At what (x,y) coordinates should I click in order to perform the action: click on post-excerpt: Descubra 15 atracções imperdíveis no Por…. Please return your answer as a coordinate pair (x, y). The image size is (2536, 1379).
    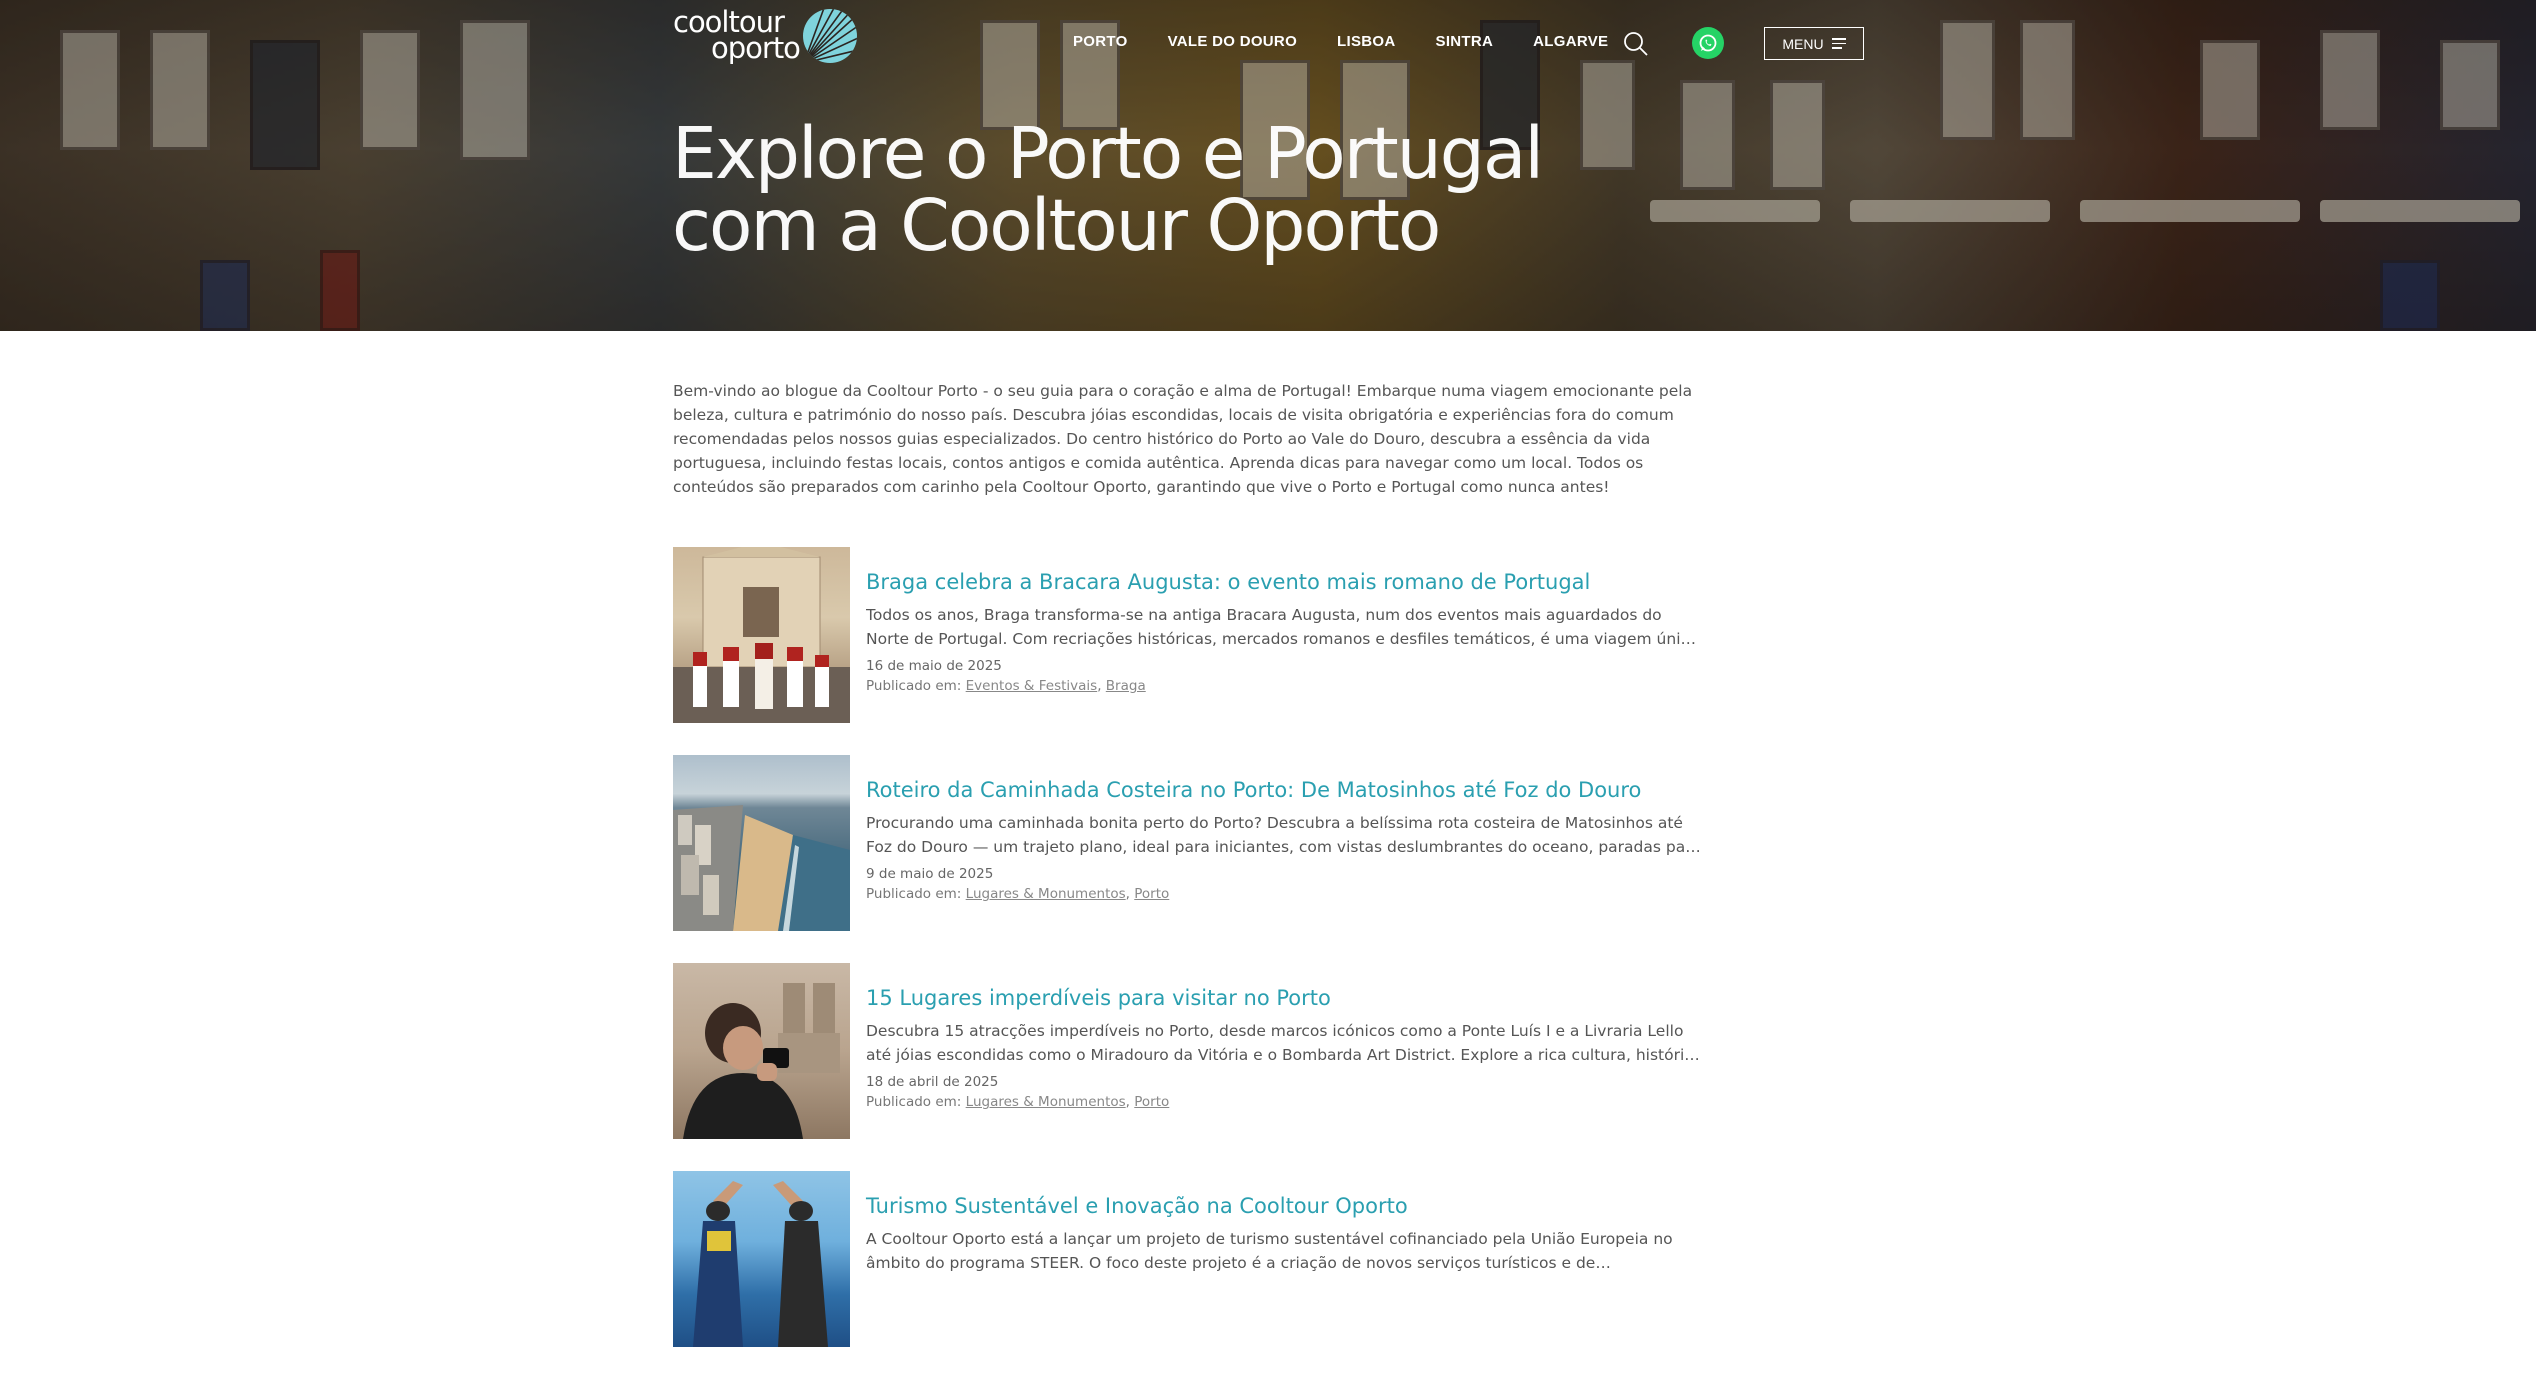
    Looking at the image, I should click on (1280, 1043).